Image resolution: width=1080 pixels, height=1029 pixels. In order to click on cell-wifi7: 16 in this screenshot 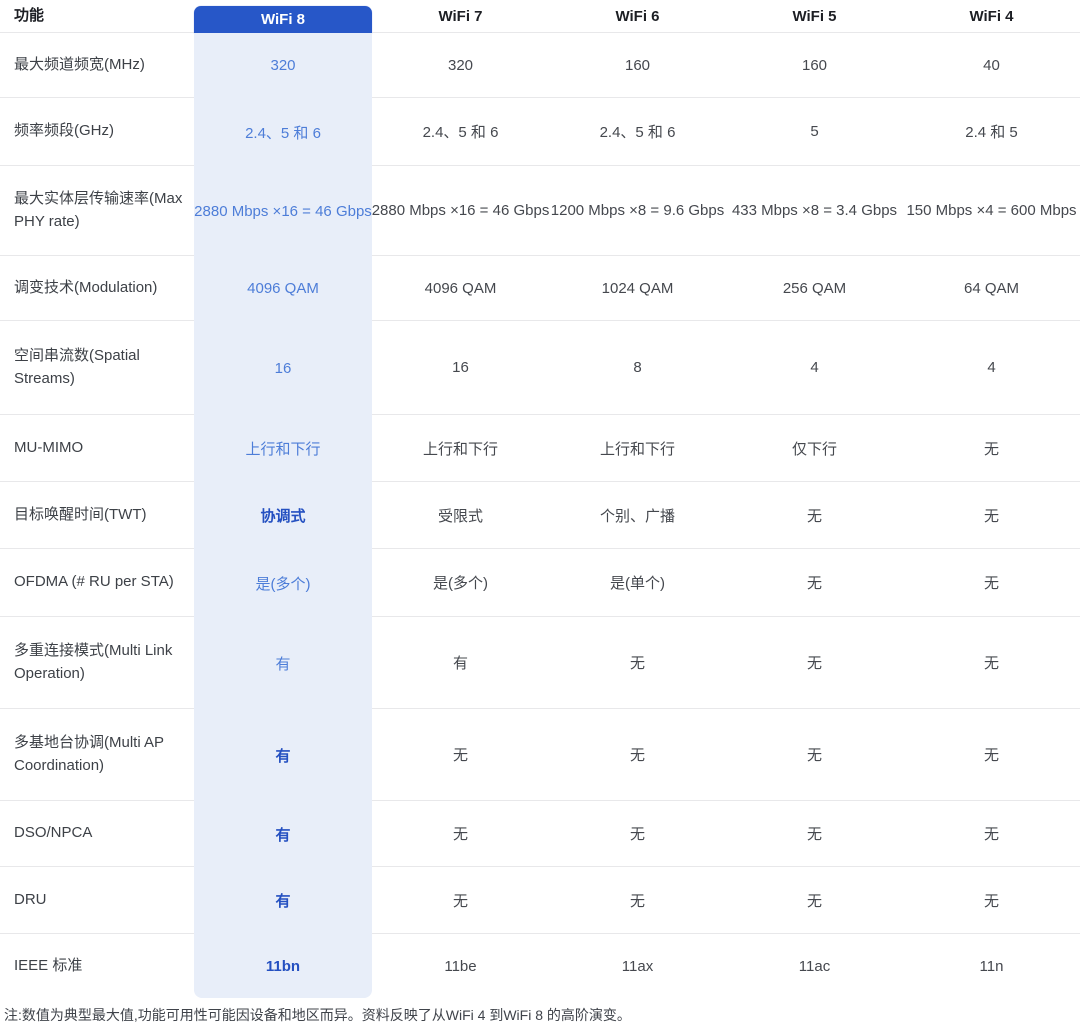, I will do `click(460, 368)`.